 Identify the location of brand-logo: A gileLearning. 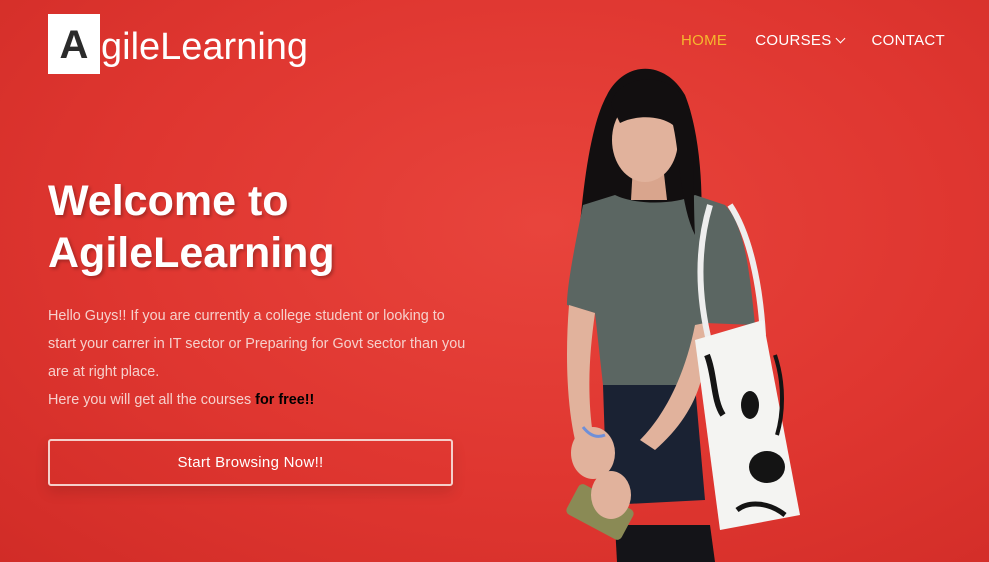
(178, 44).